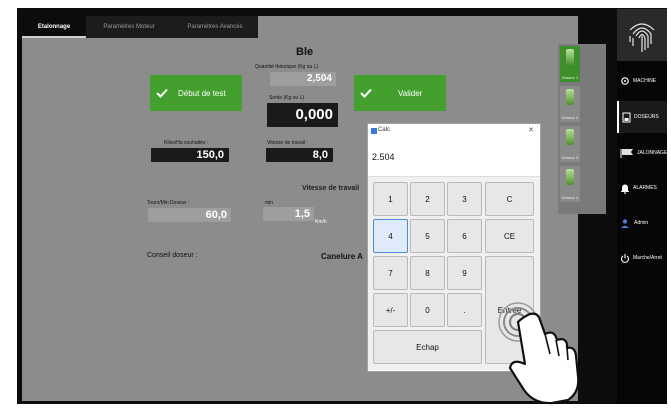 This screenshot has width=671, height=410. Describe the element at coordinates (54, 27) in the screenshot. I see `tab-etalonnage: Etalonnage` at that location.